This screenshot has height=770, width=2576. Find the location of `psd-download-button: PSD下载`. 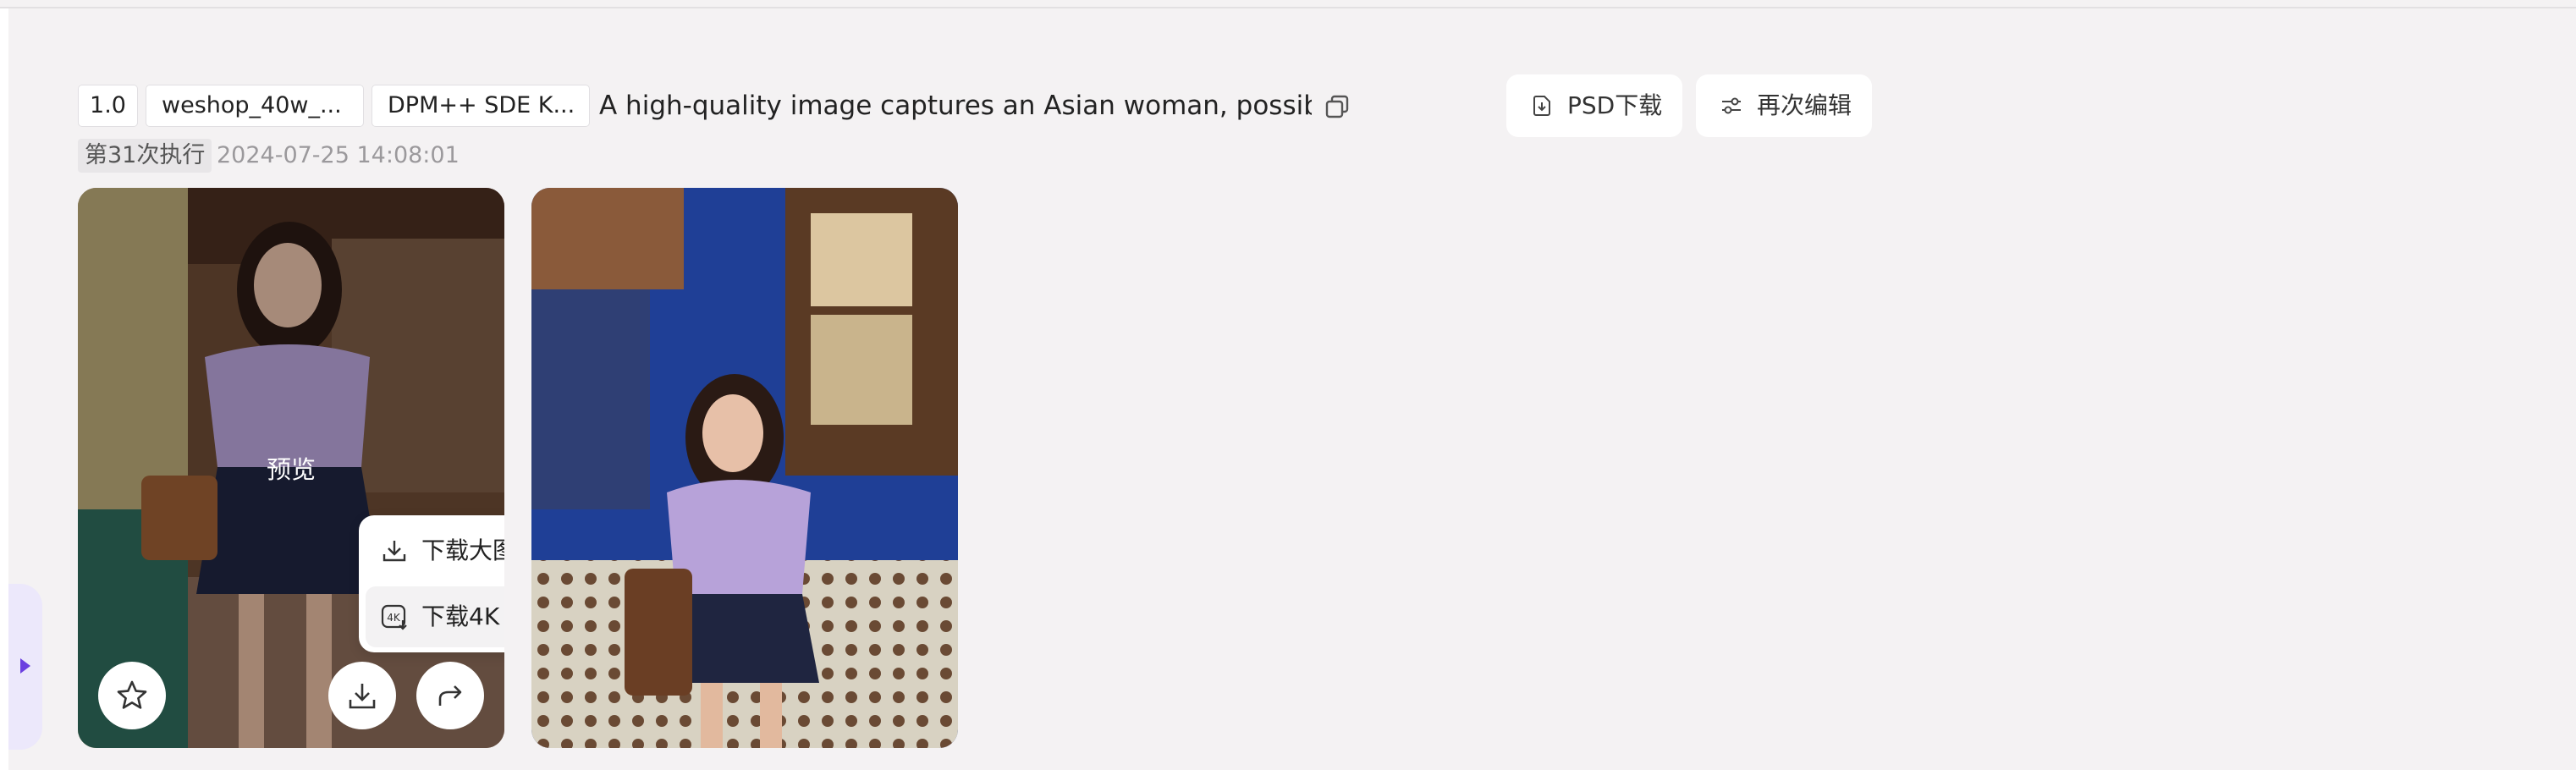

psd-download-button: PSD下载 is located at coordinates (1594, 105).